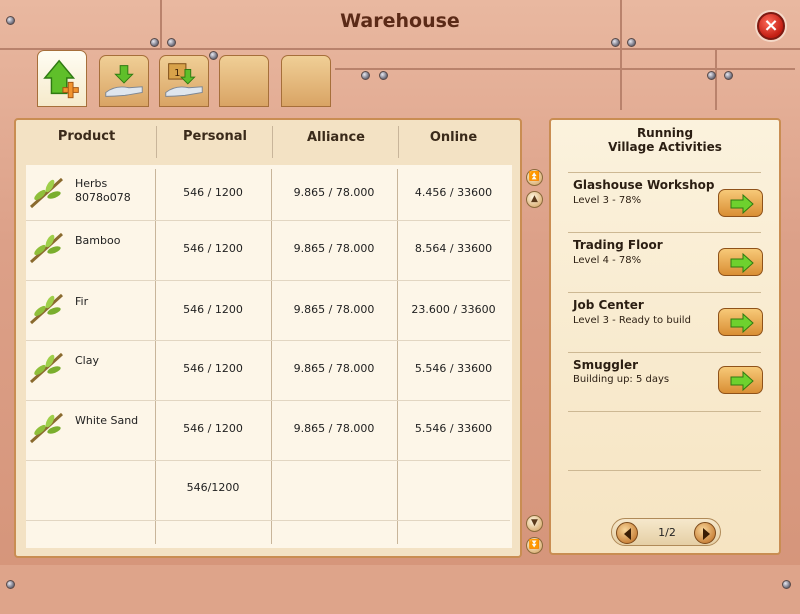 The image size is (800, 614). I want to click on next-page-button, so click(705, 533).